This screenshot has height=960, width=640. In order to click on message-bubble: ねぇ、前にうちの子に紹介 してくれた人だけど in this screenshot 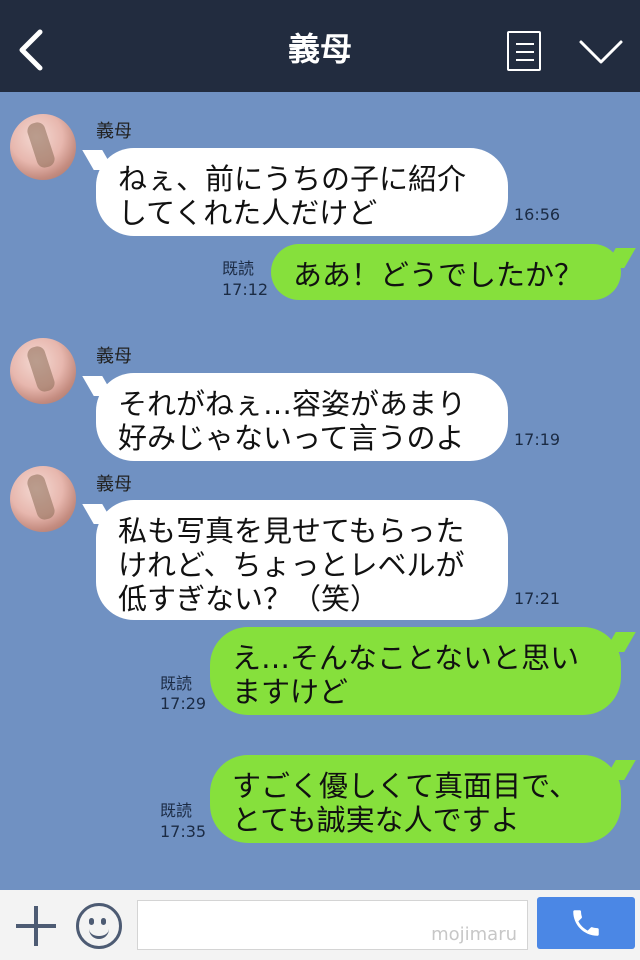, I will do `click(302, 192)`.